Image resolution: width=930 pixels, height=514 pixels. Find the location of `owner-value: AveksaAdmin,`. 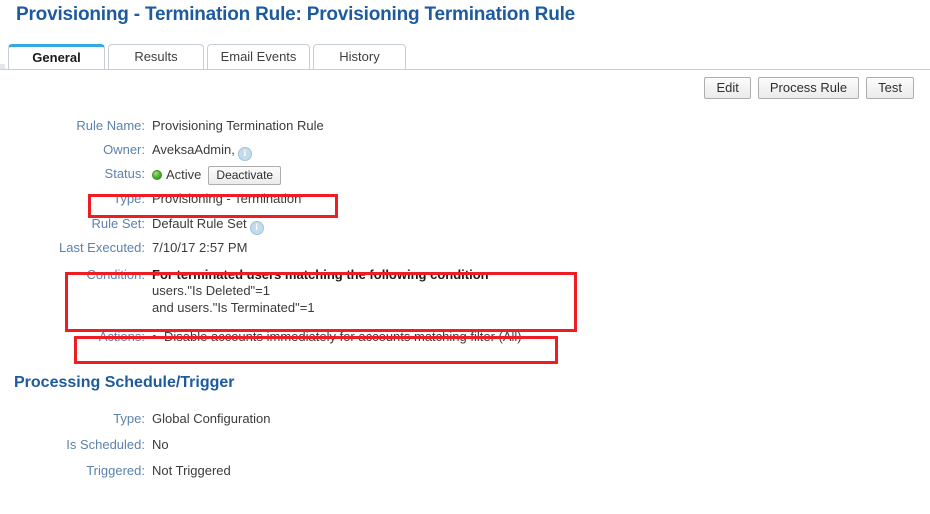

owner-value: AveksaAdmin, is located at coordinates (193, 149).